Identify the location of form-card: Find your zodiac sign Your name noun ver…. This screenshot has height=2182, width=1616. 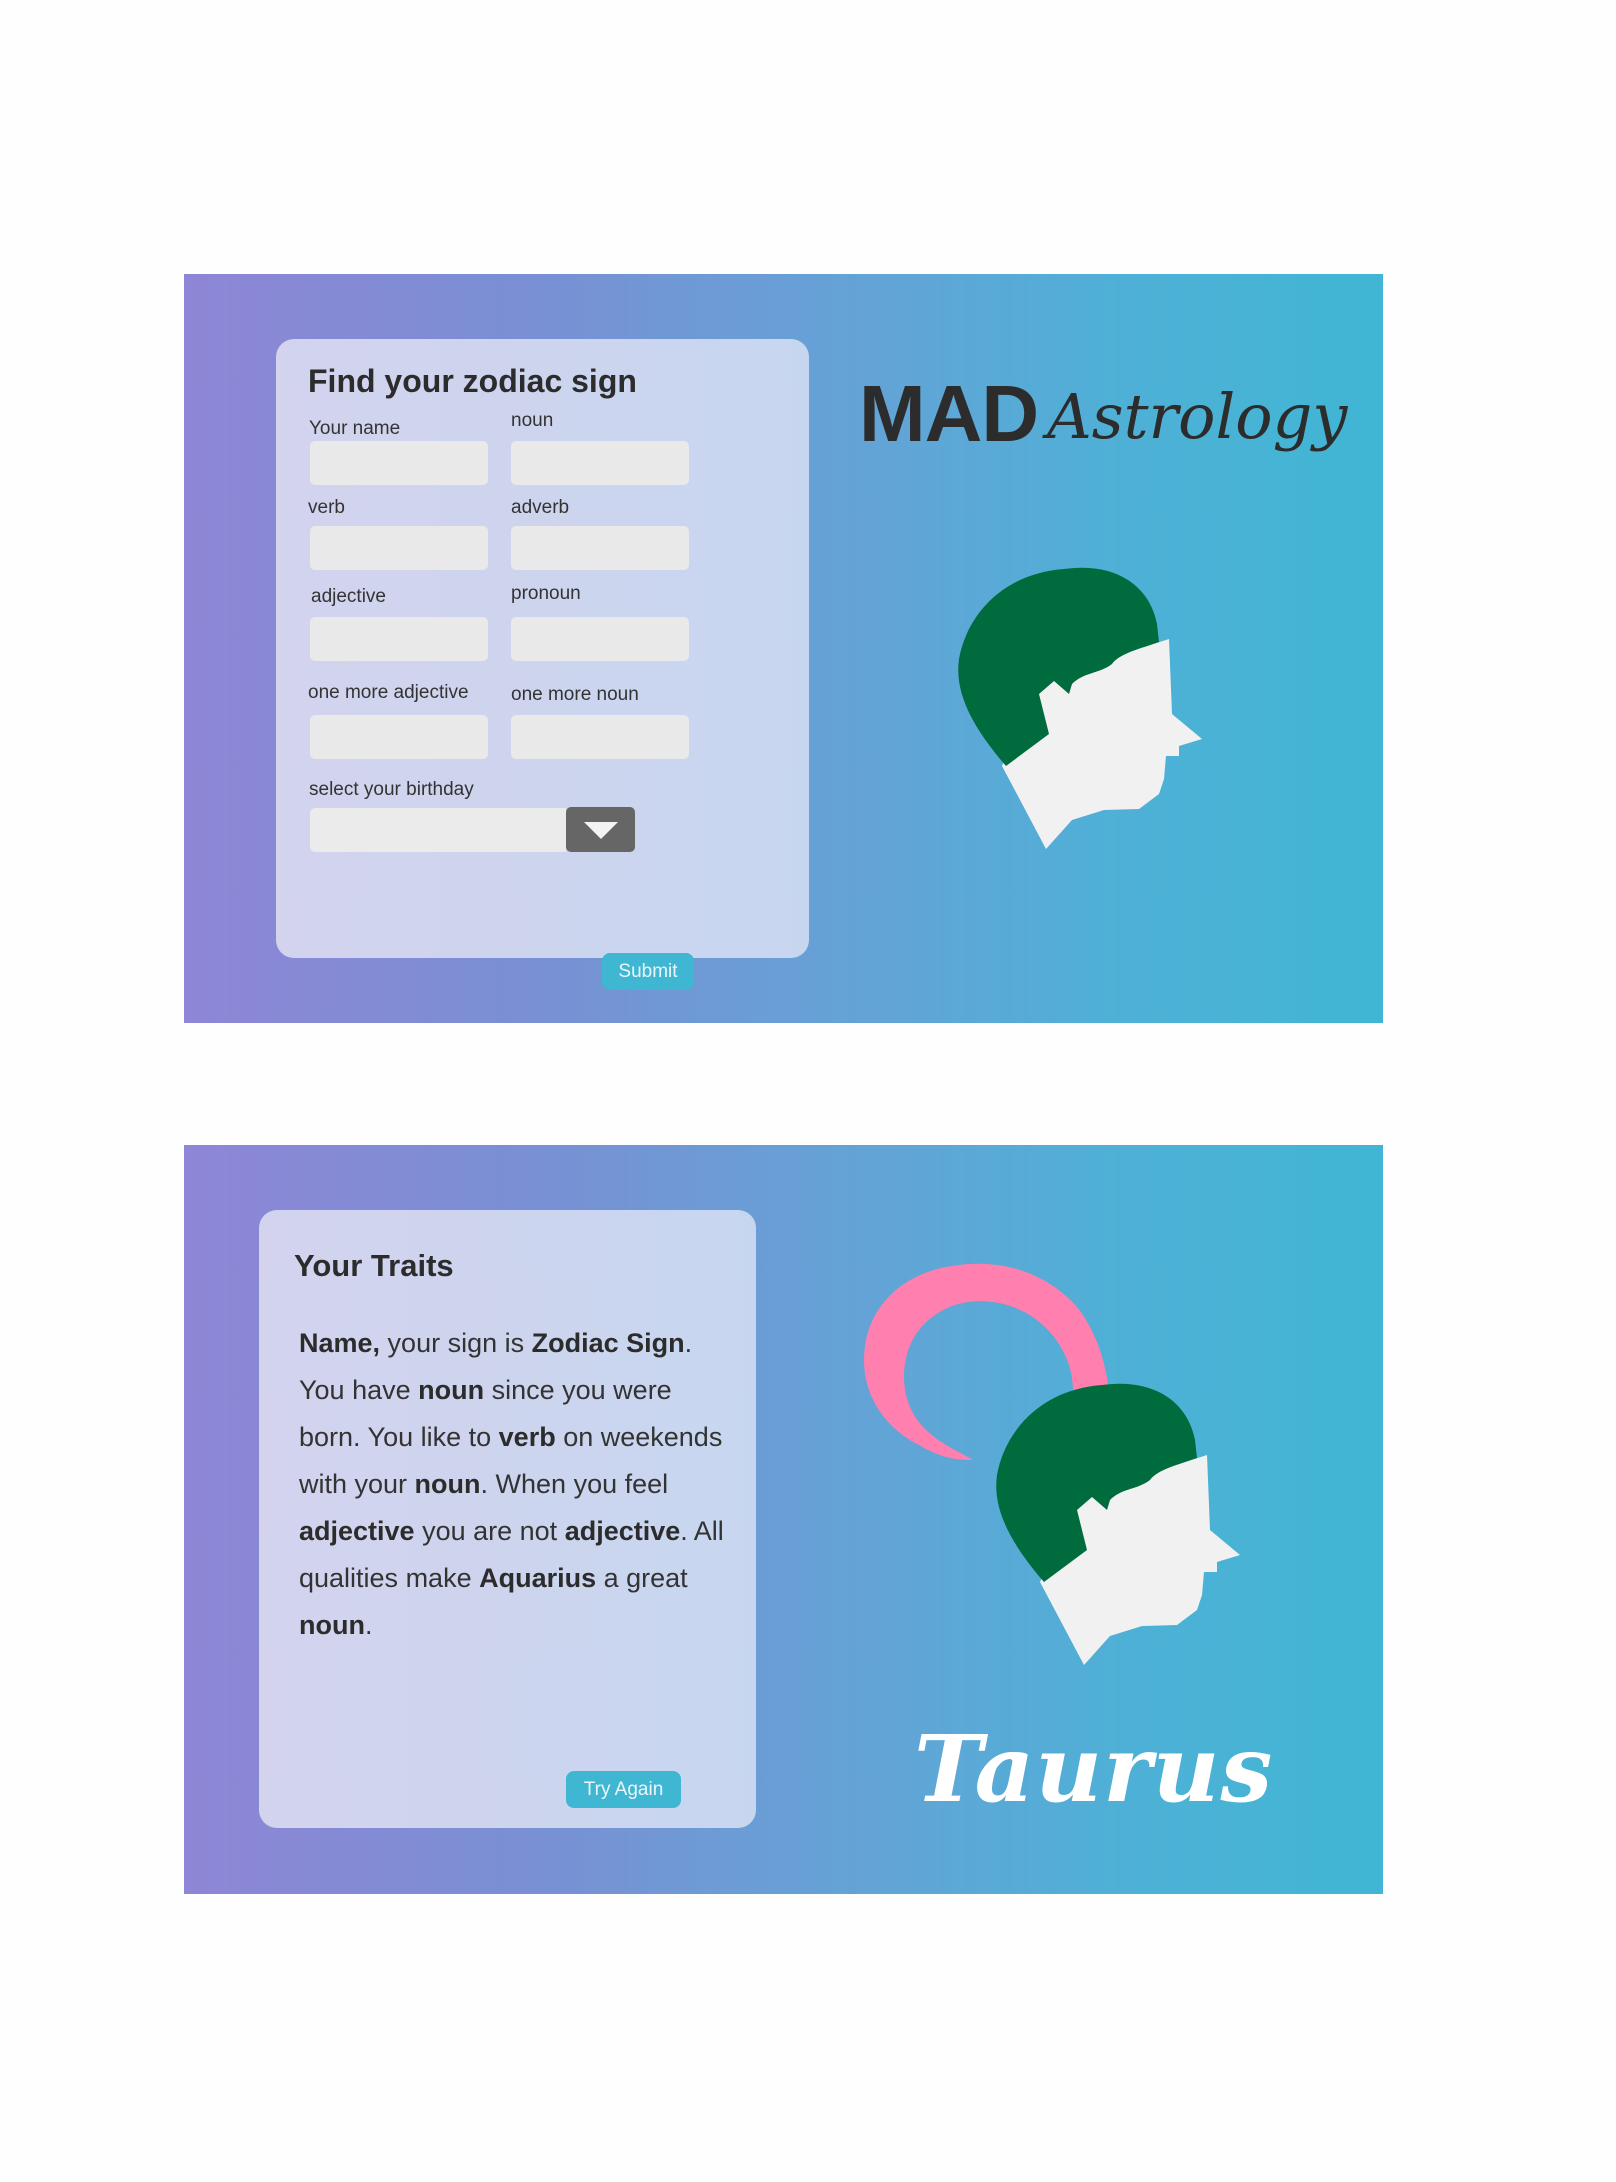
(542, 664).